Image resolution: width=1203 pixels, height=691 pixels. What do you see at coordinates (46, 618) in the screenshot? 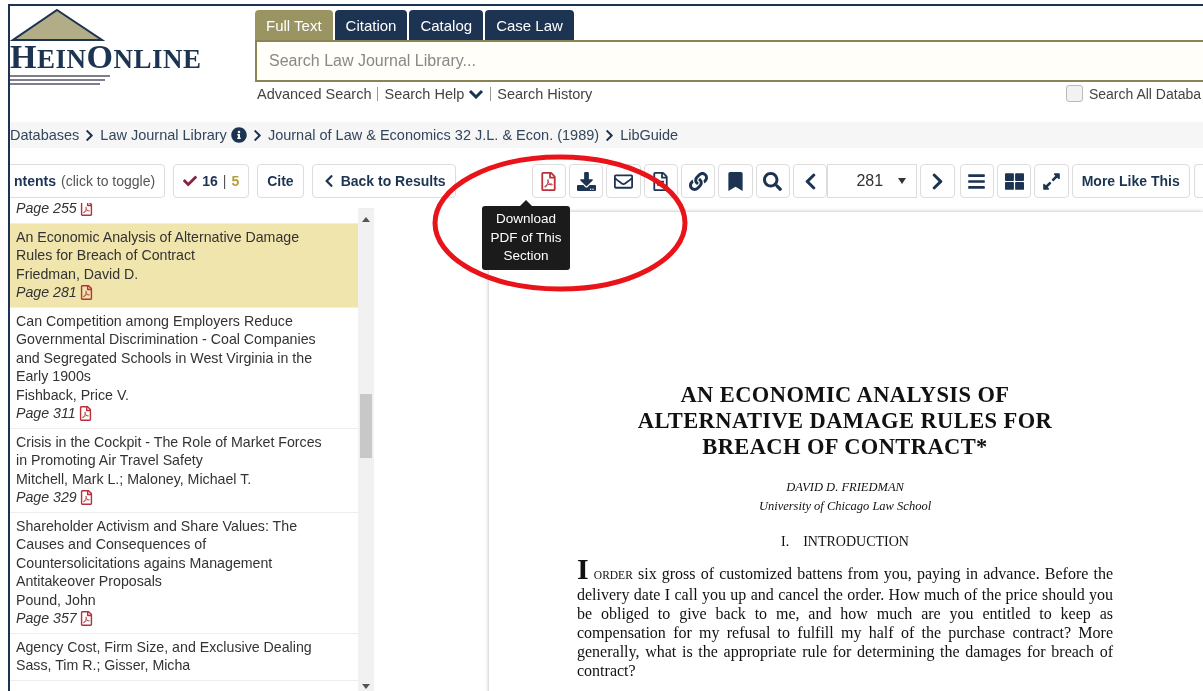
I see `article-page: Page 357` at bounding box center [46, 618].